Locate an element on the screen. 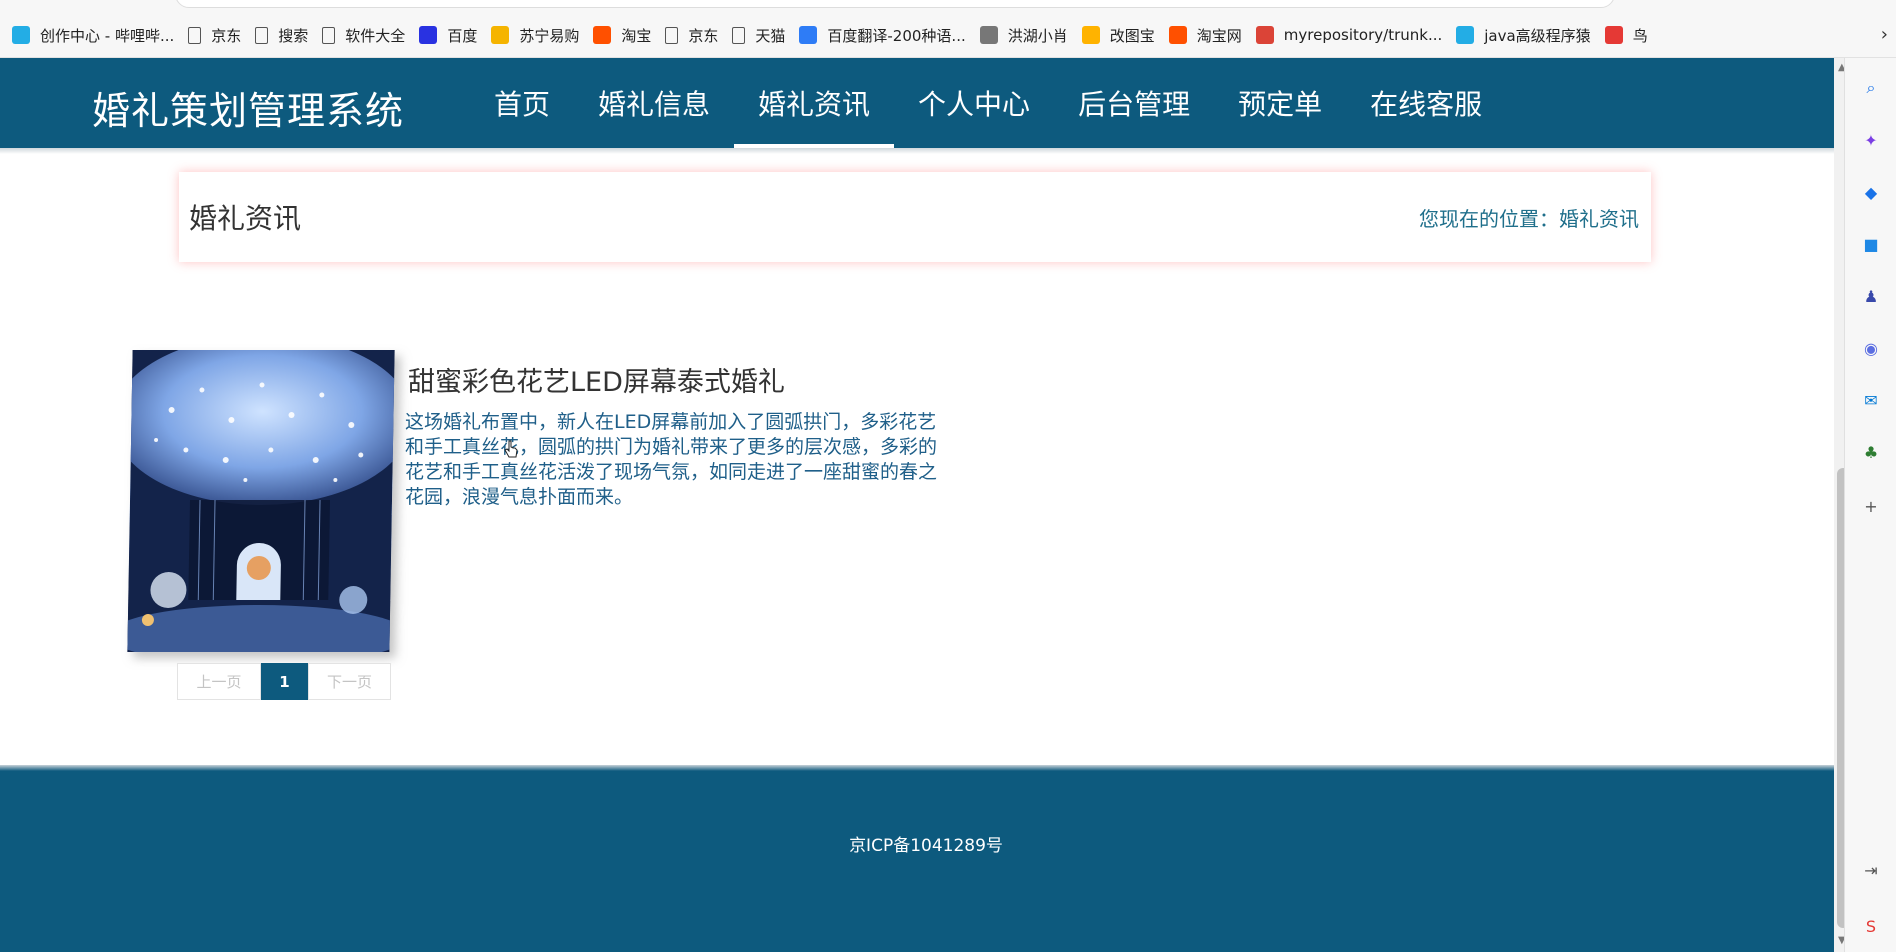 The height and width of the screenshot is (952, 1896). bookmark-item: 洪湖小肖 is located at coordinates (1027, 35).